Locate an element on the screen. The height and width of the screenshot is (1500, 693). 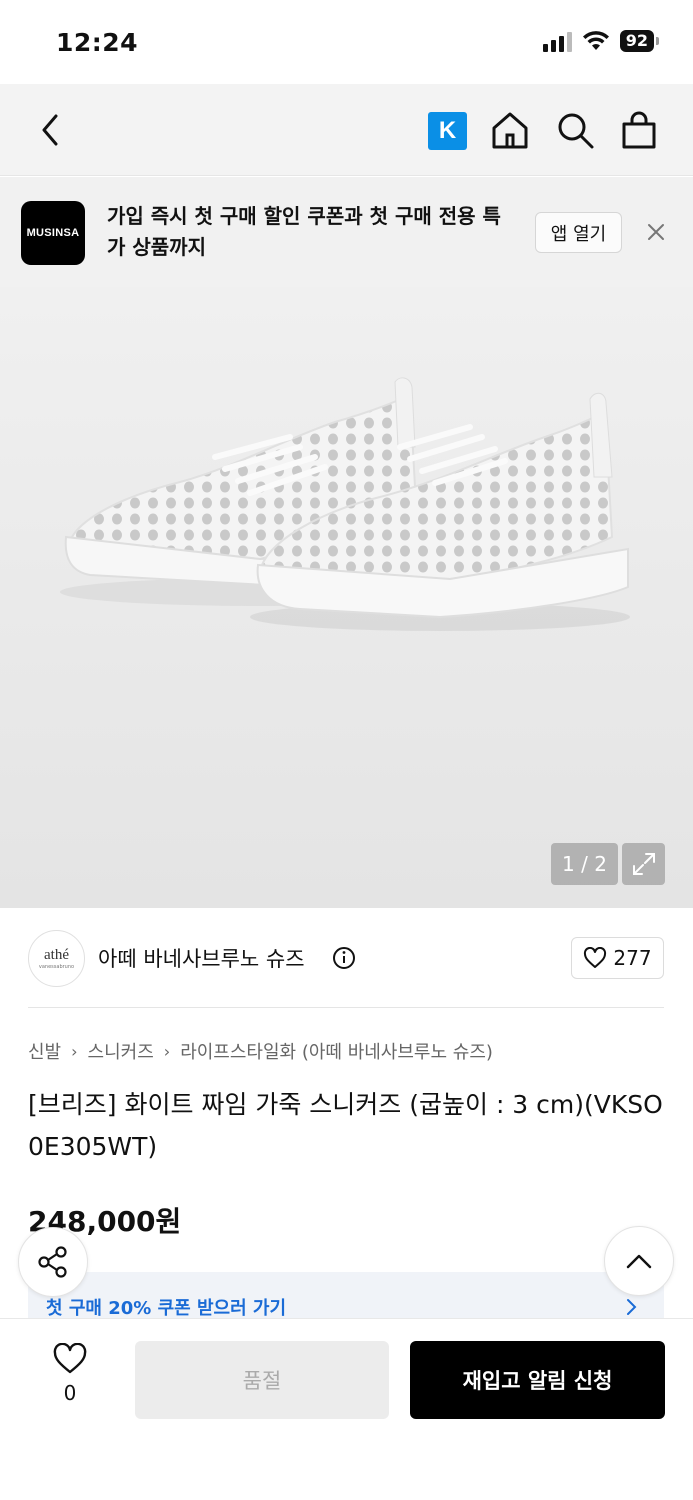
like-count: 277 is located at coordinates (632, 958).